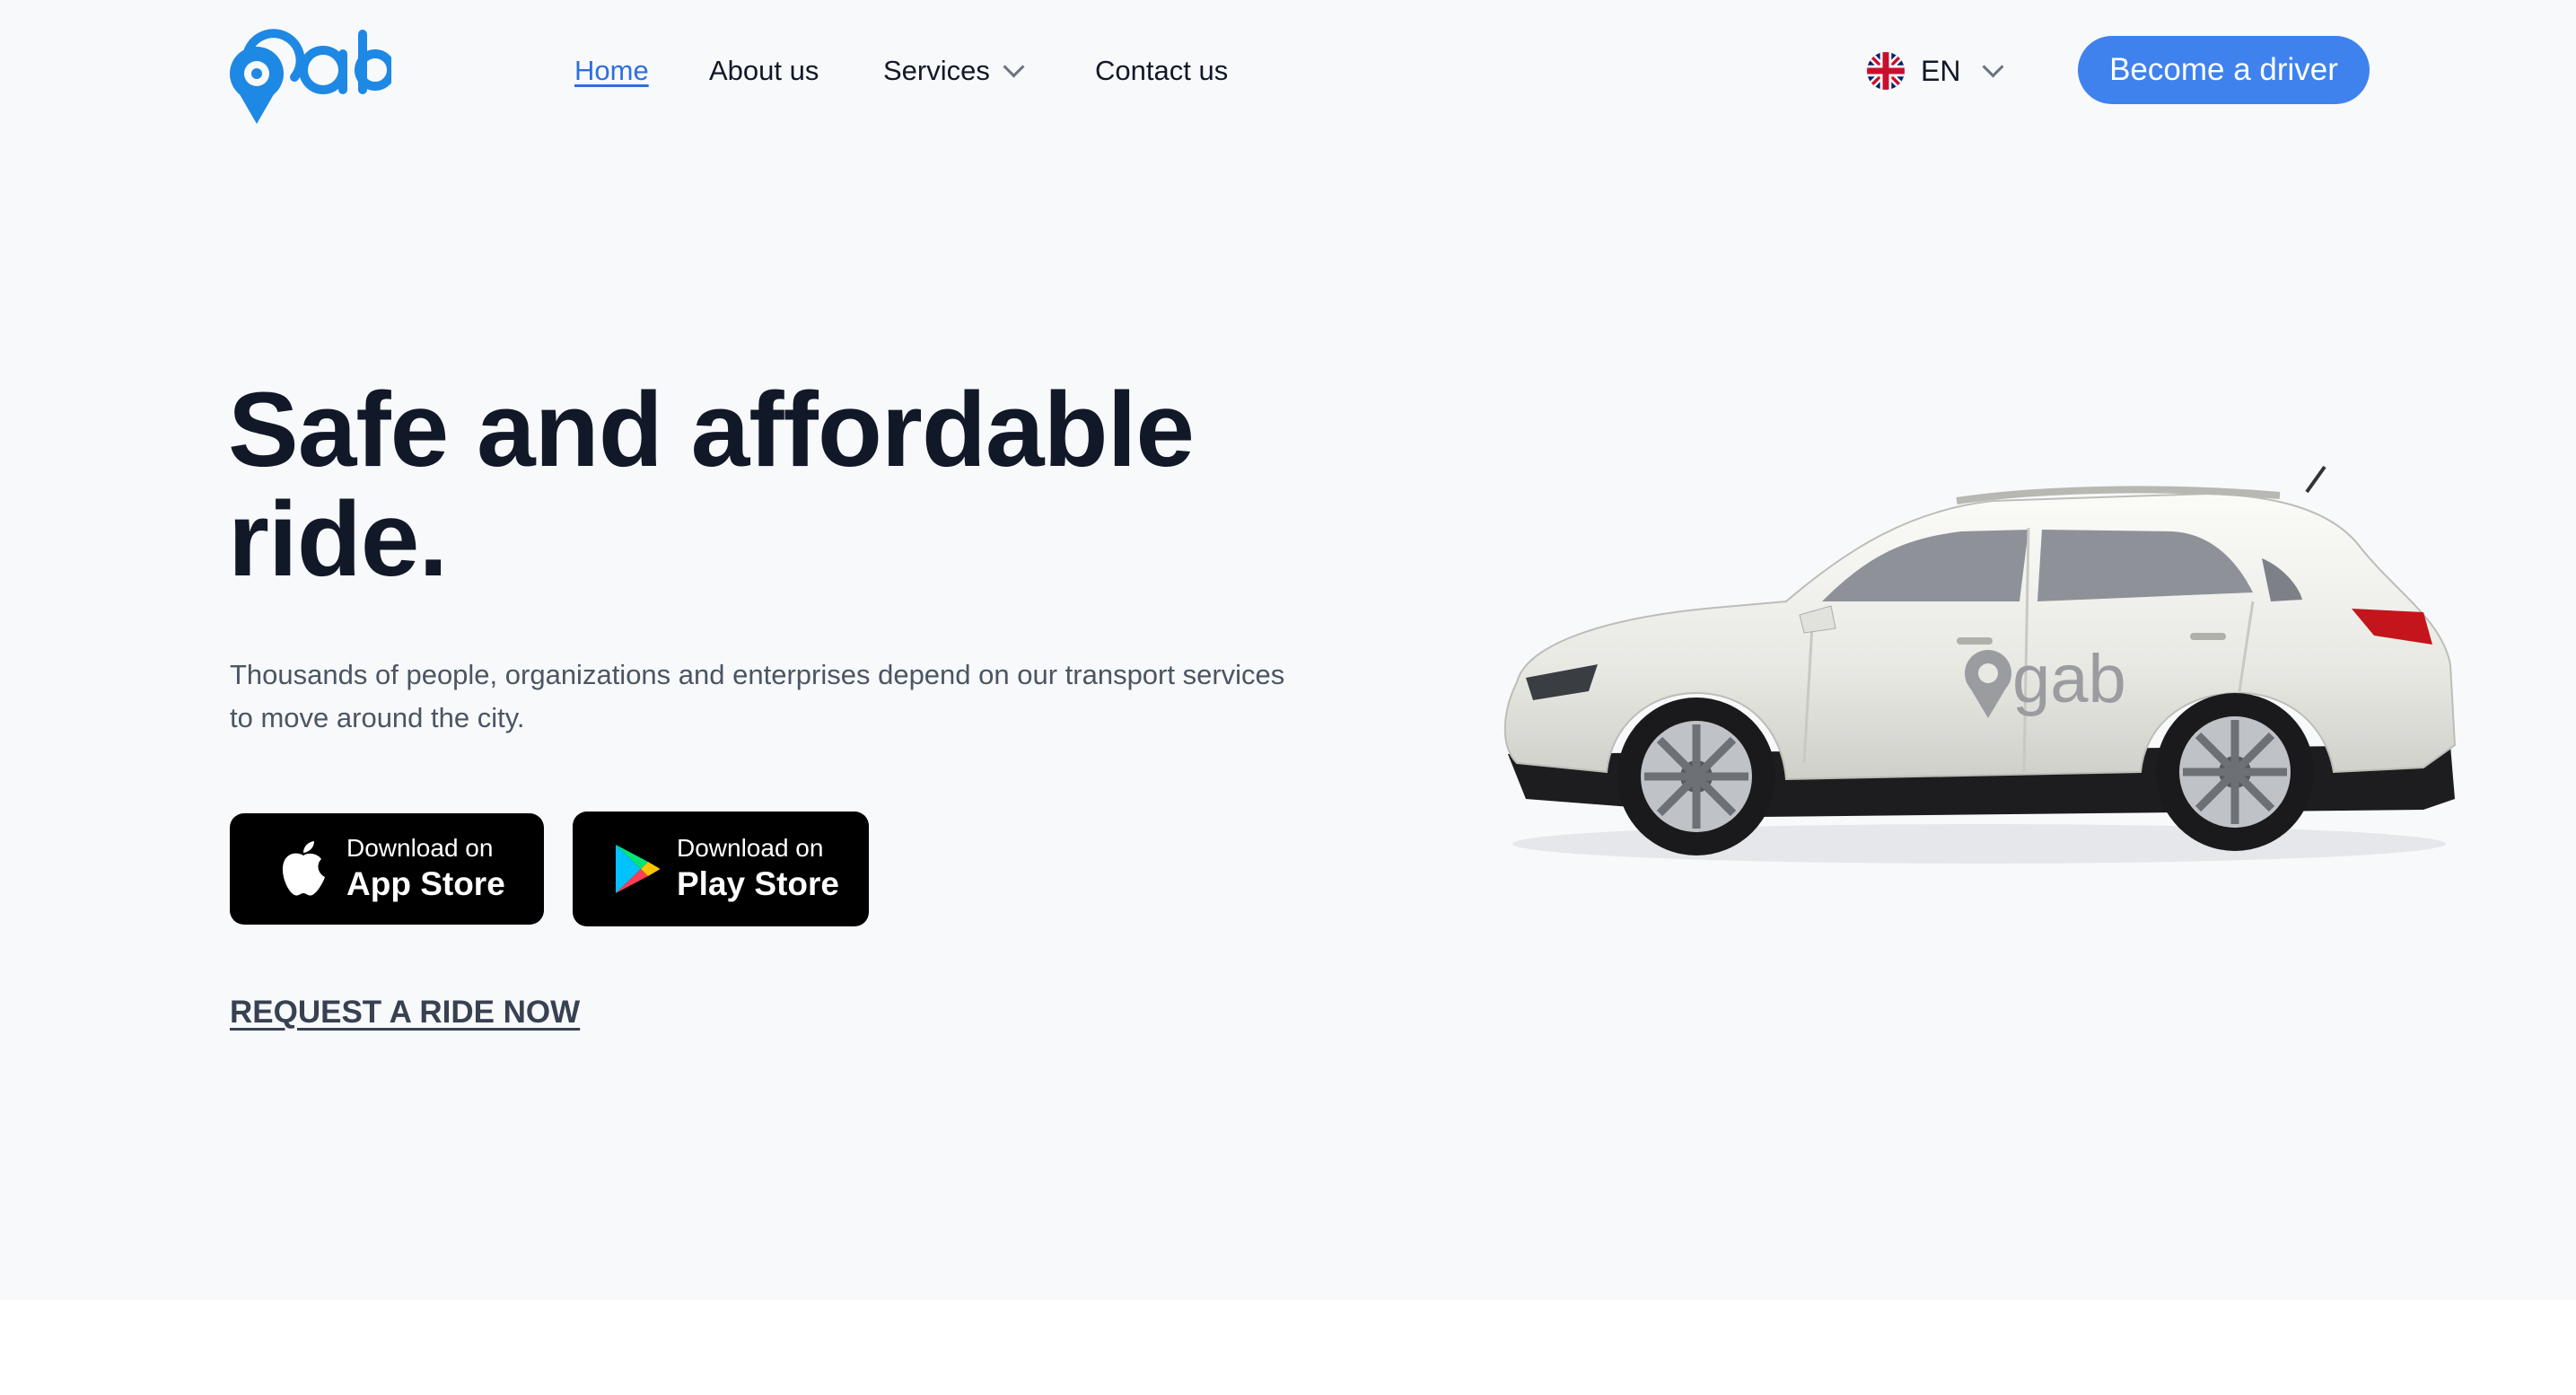  Describe the element at coordinates (1886, 71) in the screenshot. I see `uk-flag-icon` at that location.